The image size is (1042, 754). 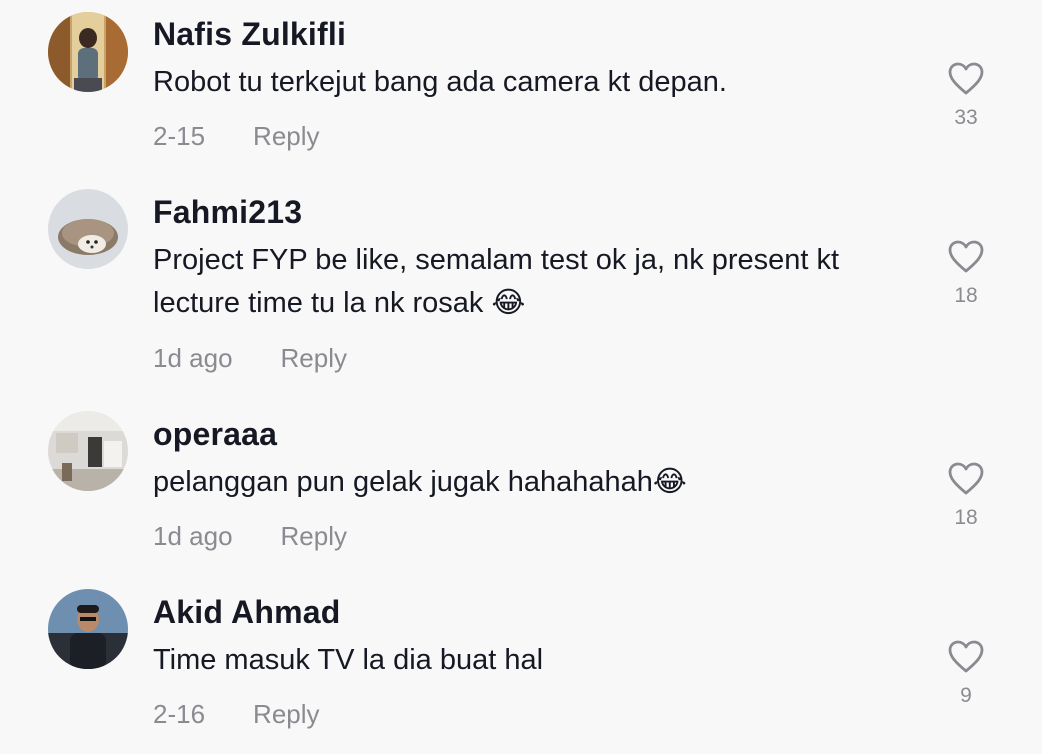 What do you see at coordinates (236, 136) in the screenshot?
I see `comment-meta: 2-15 Reply` at bounding box center [236, 136].